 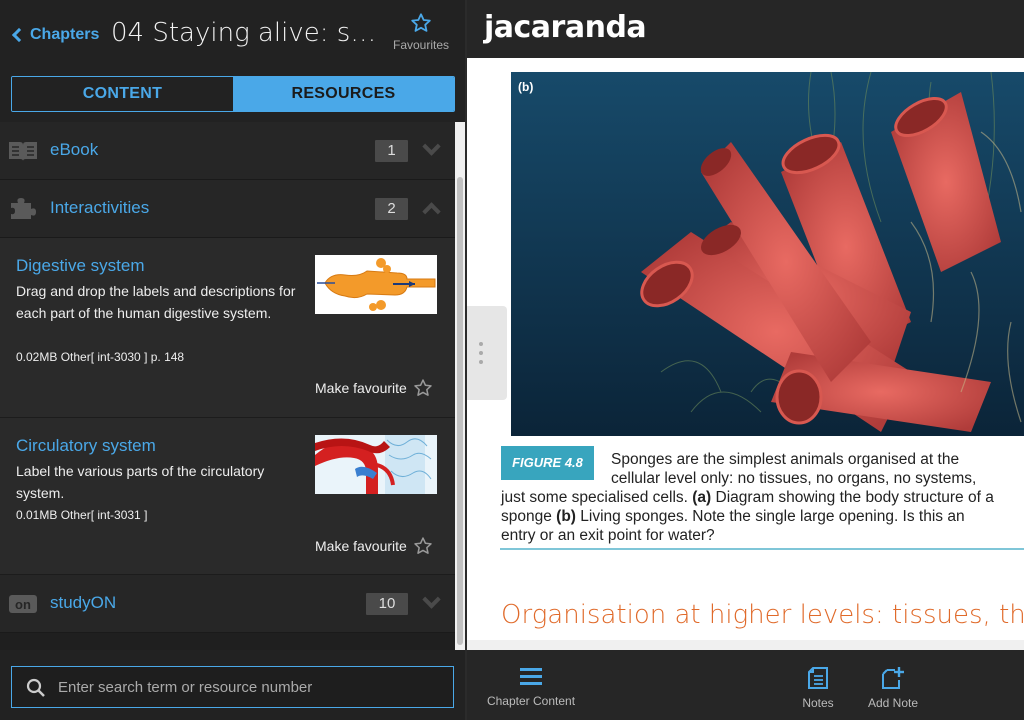 What do you see at coordinates (431, 211) in the screenshot?
I see `chevron-up-icon` at bounding box center [431, 211].